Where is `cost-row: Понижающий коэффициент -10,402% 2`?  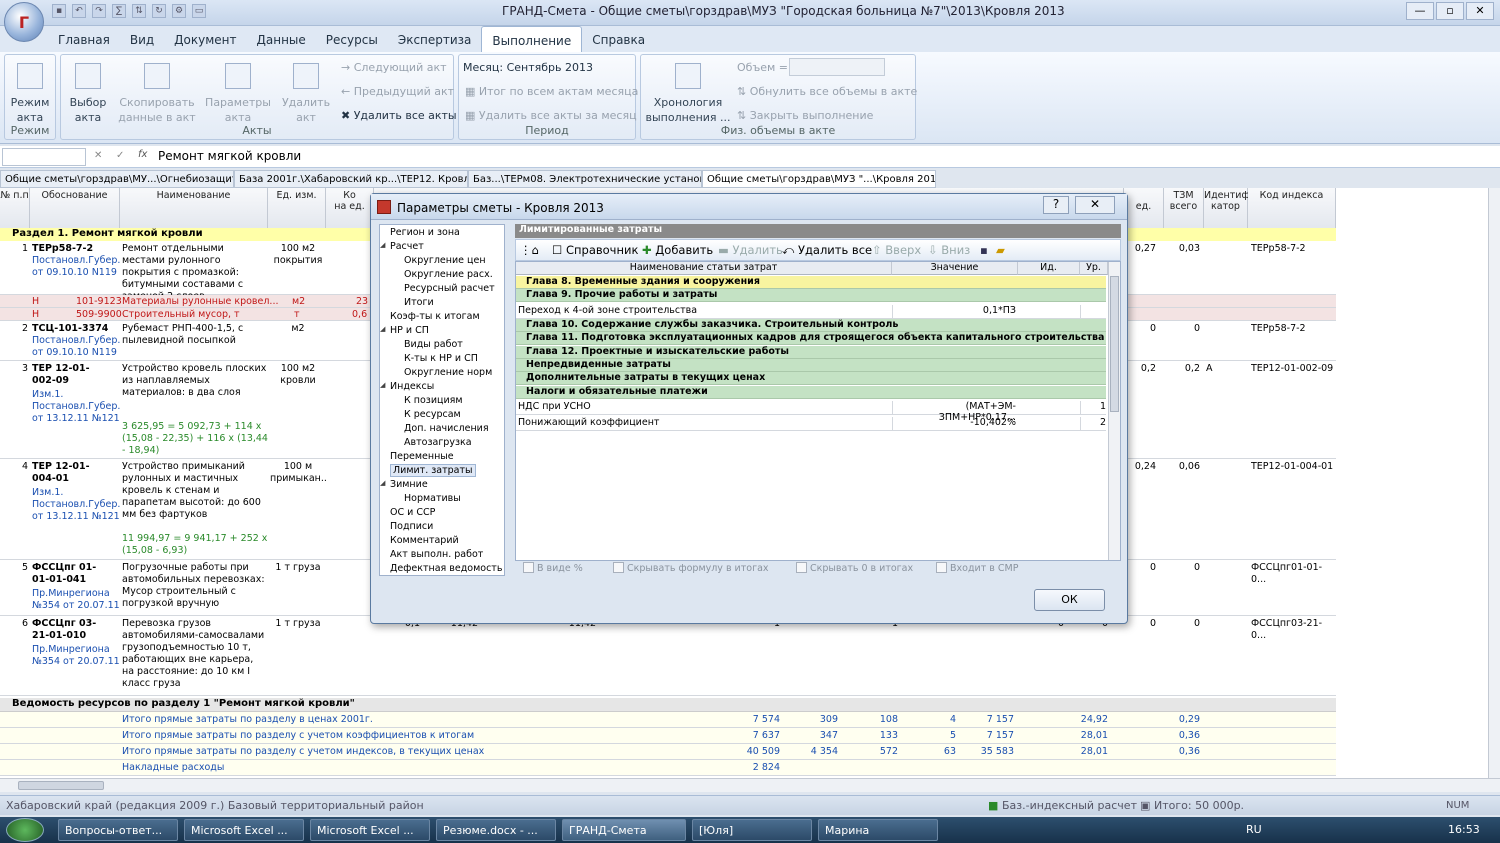
cost-row: Понижающий коэффициент -10,402% 2 is located at coordinates (811, 423).